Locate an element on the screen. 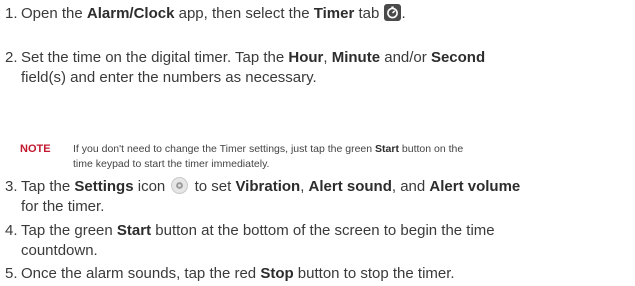 This screenshot has width=635, height=286. step-number: 2. is located at coordinates (11, 57).